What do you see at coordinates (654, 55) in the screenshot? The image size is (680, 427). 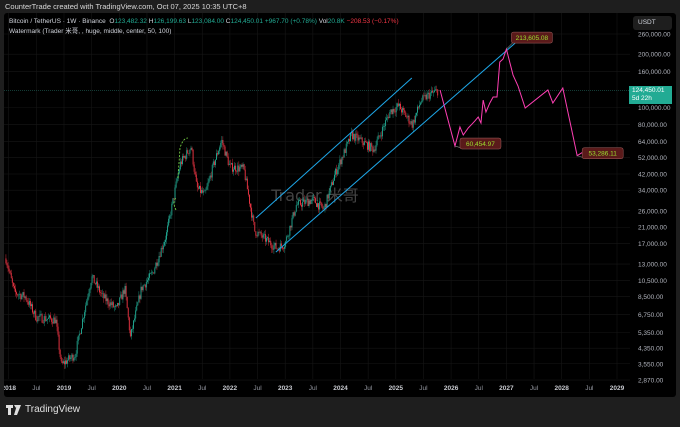 I see `y-tick-label: 200,000.00` at bounding box center [654, 55].